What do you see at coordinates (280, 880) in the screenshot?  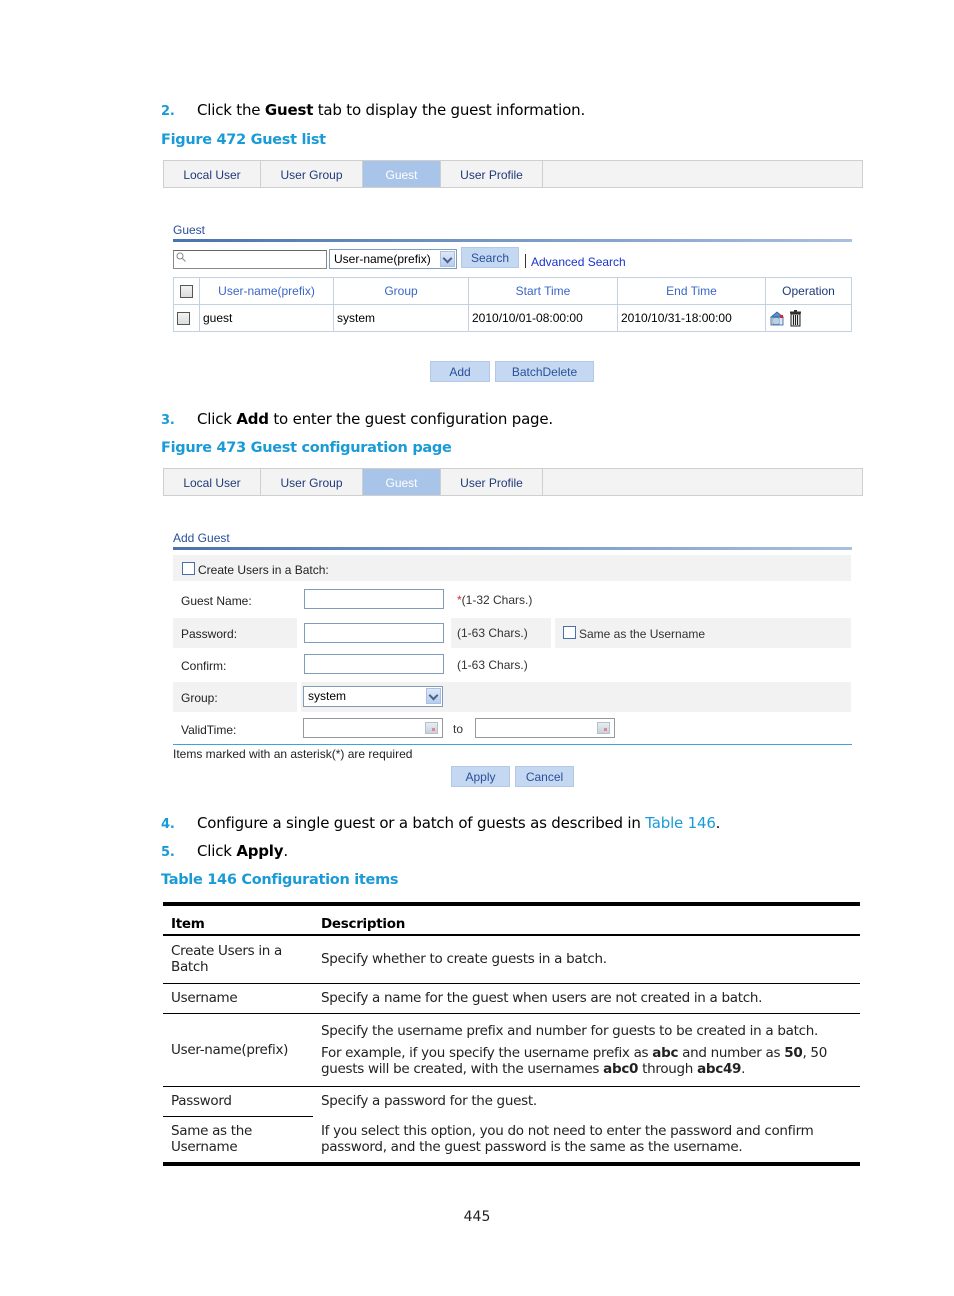 I see `table-146-caption: Table 146 Configuration items` at bounding box center [280, 880].